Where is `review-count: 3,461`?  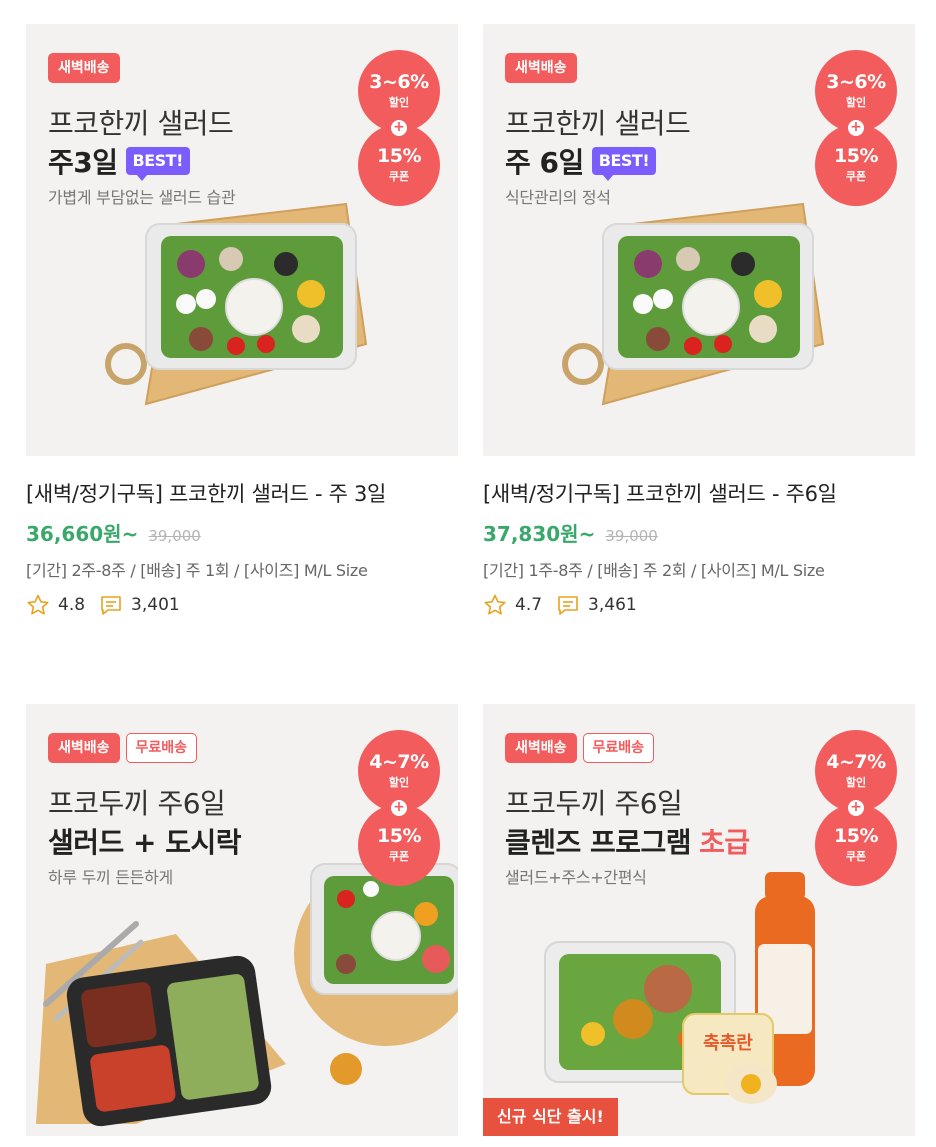 review-count: 3,461 is located at coordinates (612, 605).